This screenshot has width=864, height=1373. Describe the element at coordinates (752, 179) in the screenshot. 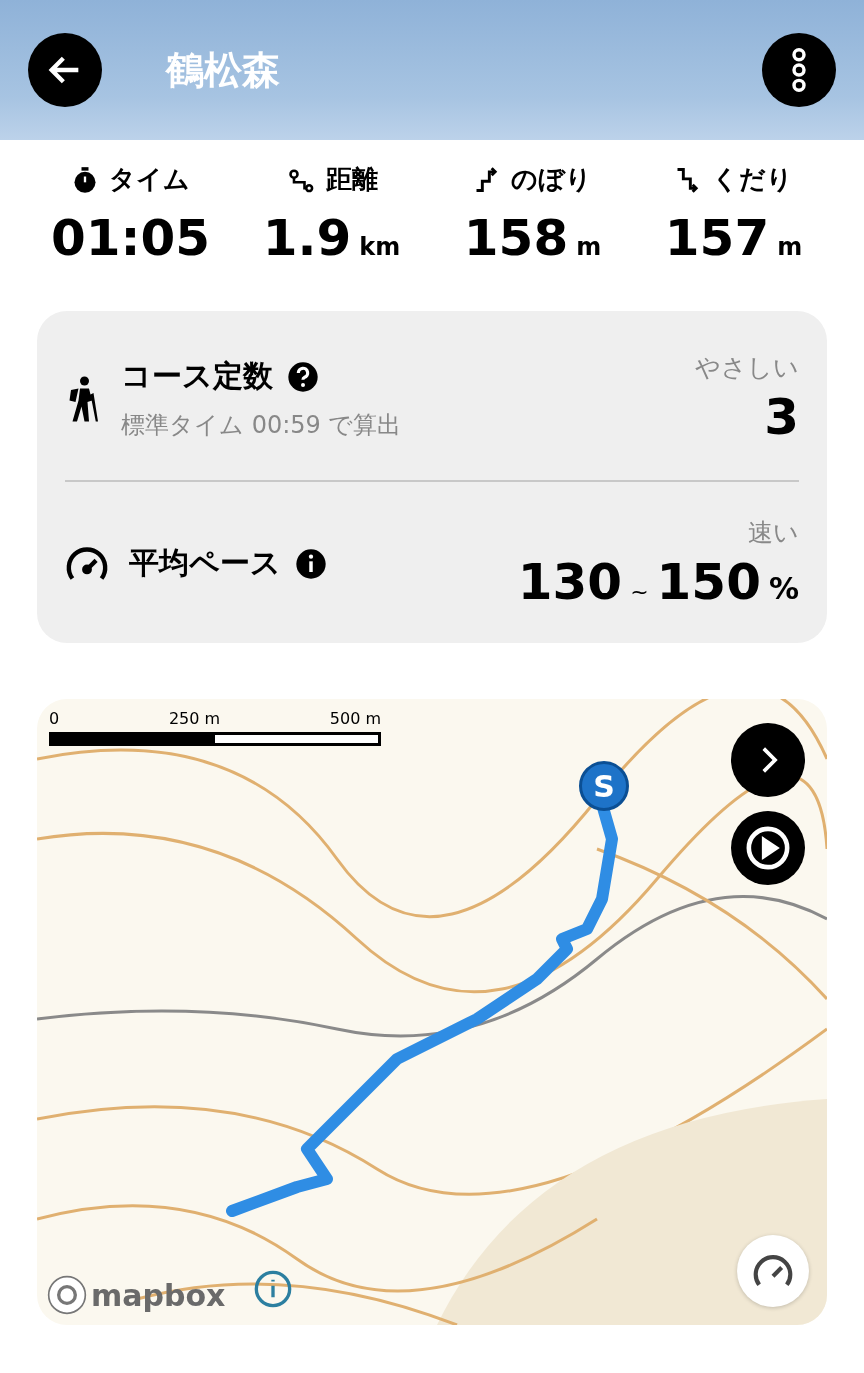

I see `stat-label: くだり` at that location.